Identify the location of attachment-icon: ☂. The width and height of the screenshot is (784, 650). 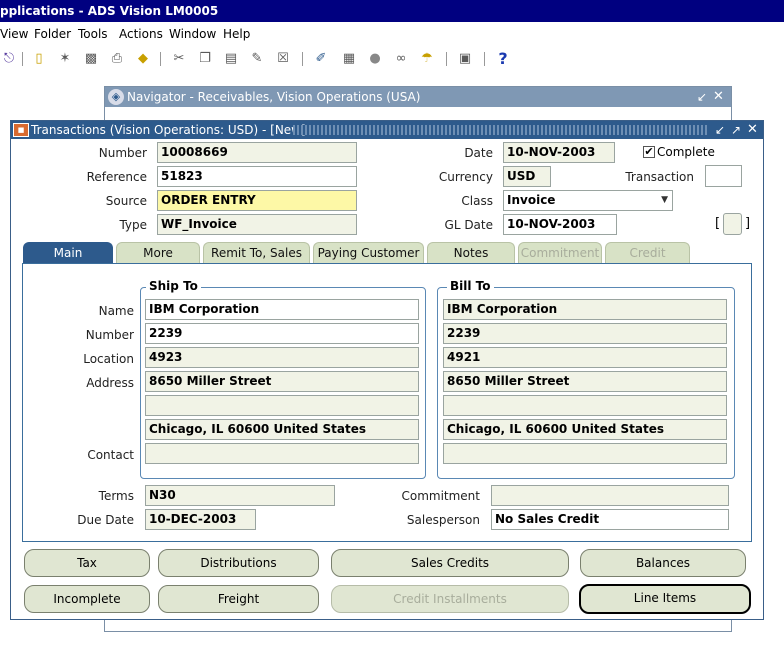
(427, 59).